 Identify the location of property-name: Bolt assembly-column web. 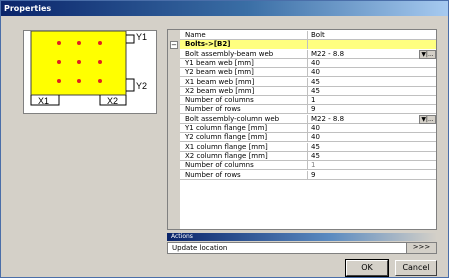
(244, 119).